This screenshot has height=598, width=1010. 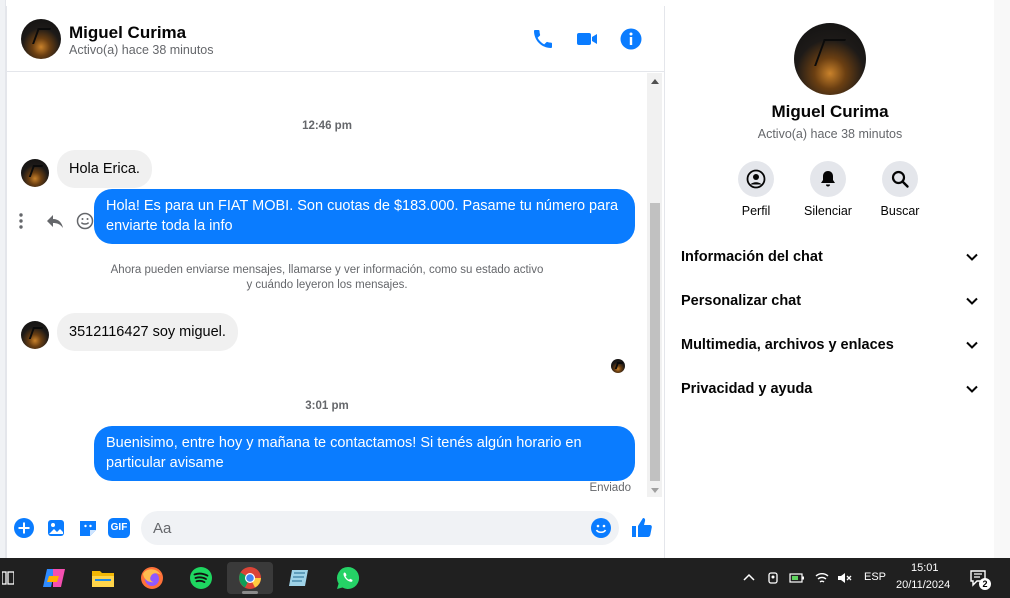 I want to click on profile-button-label: Perfil, so click(x=756, y=211).